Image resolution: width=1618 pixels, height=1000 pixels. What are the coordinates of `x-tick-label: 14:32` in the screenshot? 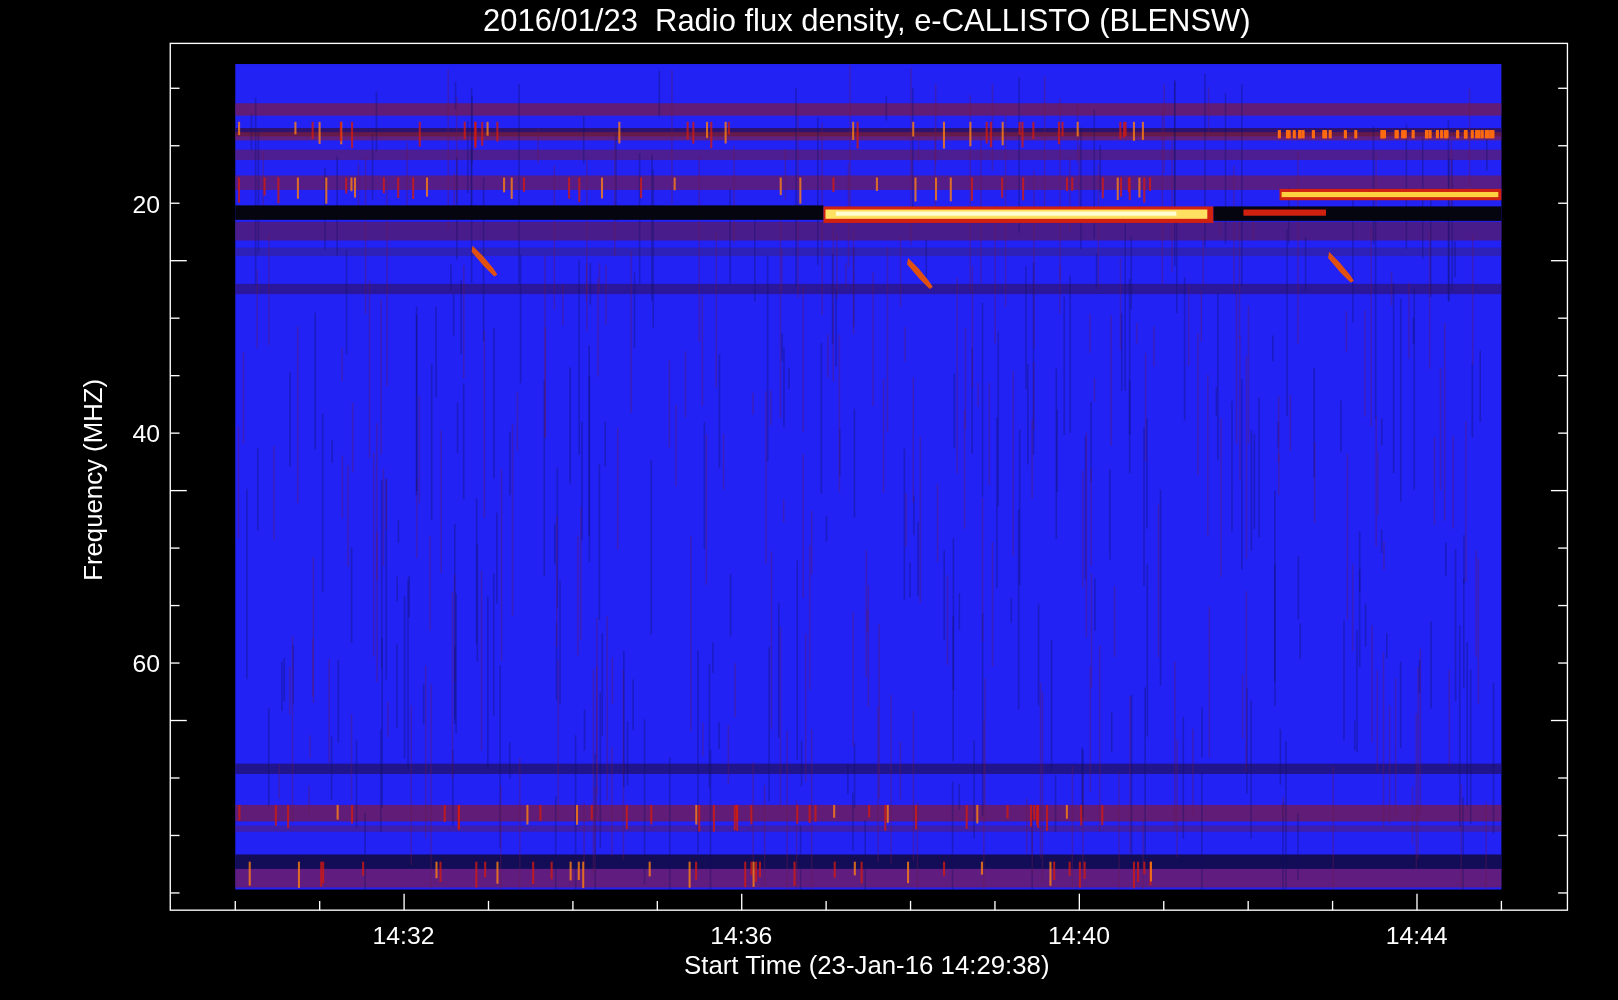 It's located at (403, 936).